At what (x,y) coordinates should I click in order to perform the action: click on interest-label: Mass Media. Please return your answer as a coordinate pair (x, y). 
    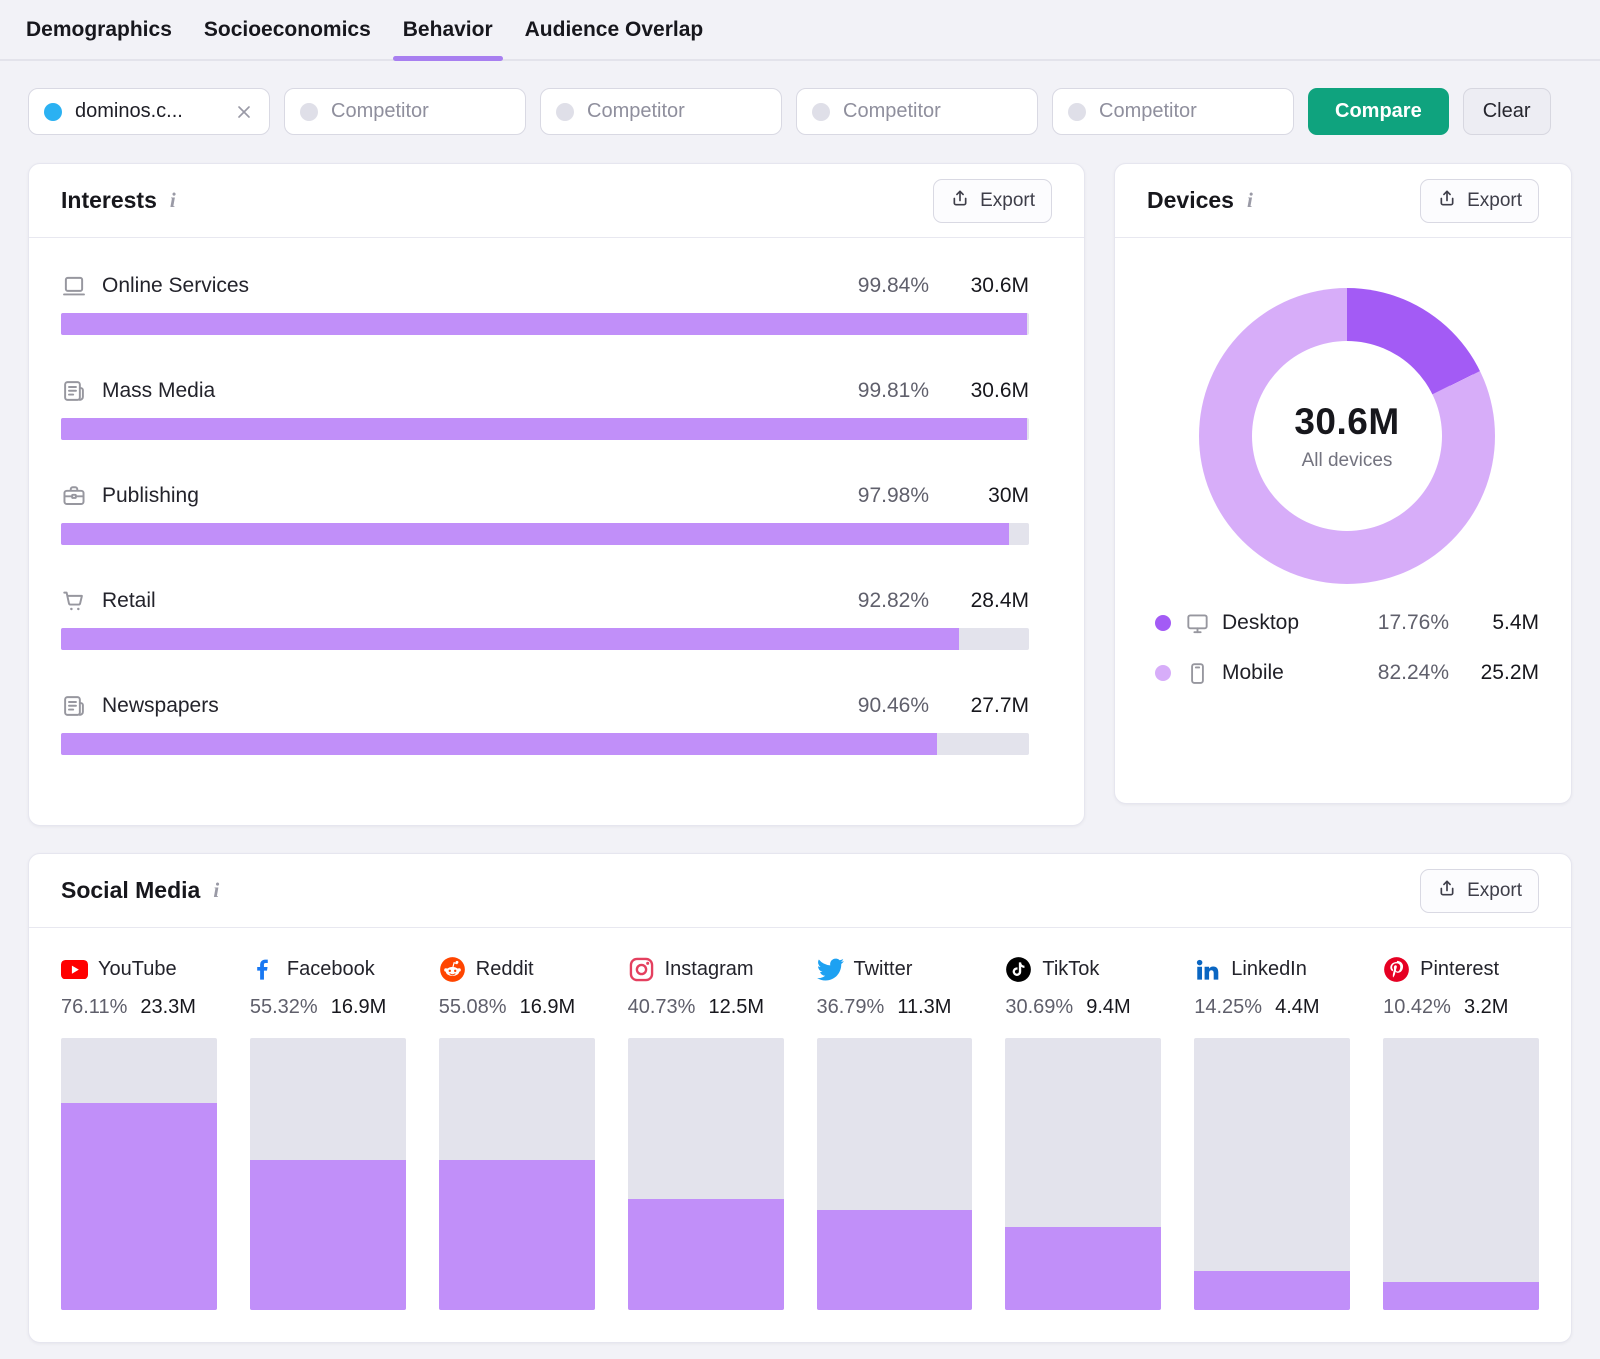
    Looking at the image, I should click on (159, 390).